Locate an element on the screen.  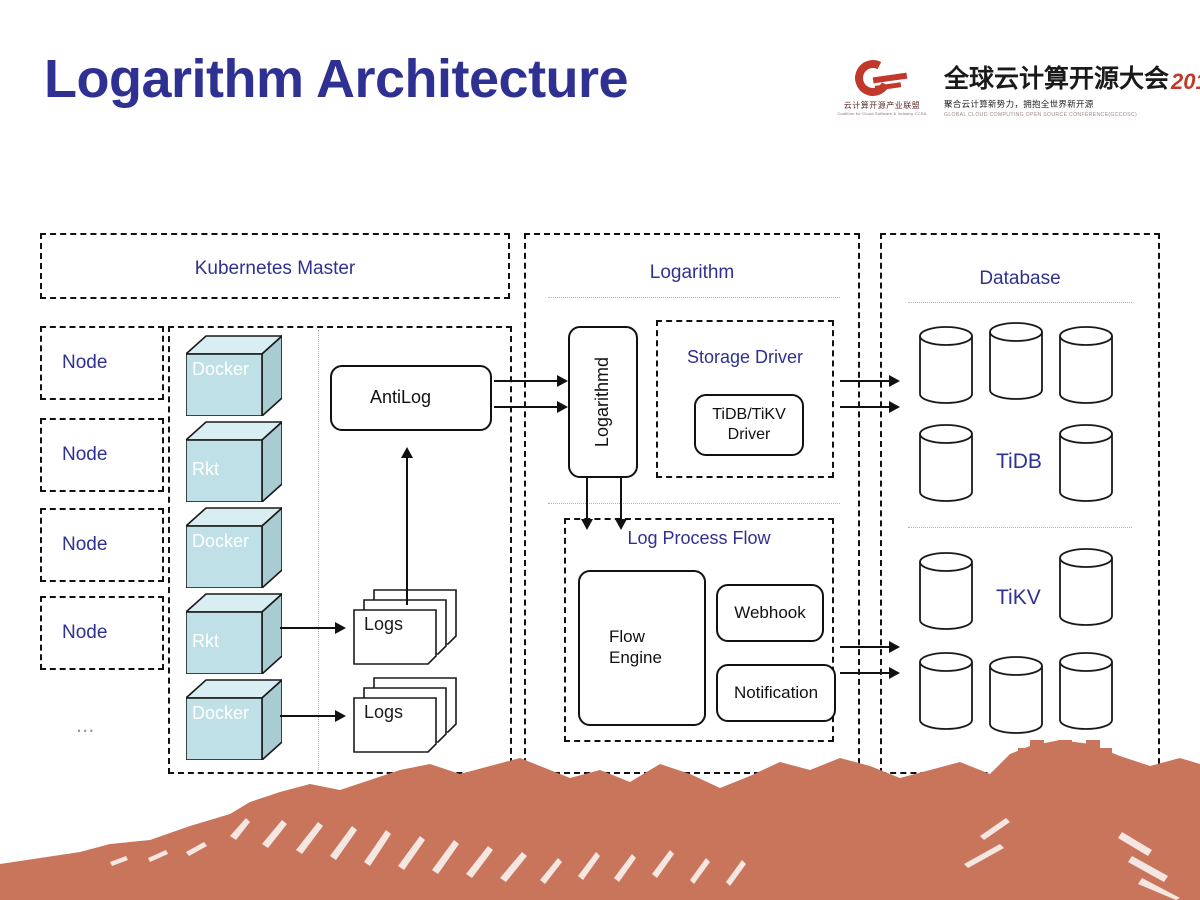
runtime-cube-rkt-2: Rkt is located at coordinates (234, 633).